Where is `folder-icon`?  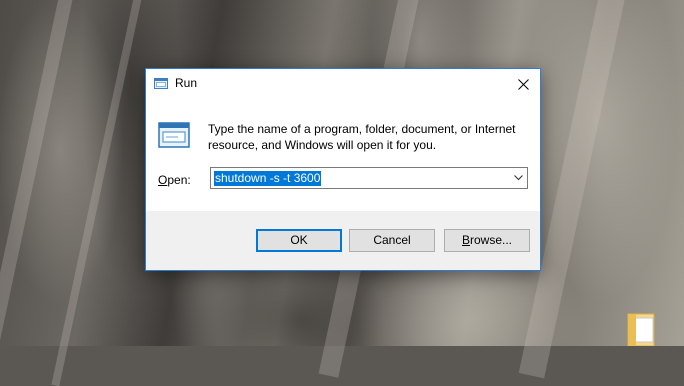
folder-icon is located at coordinates (642, 328).